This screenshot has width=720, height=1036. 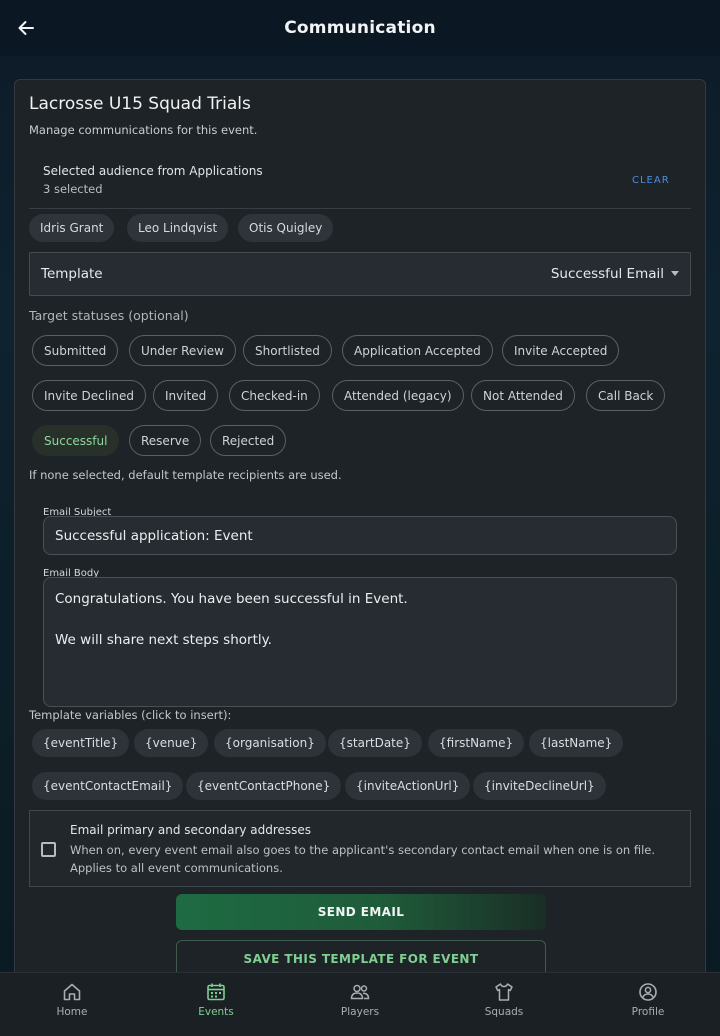 What do you see at coordinates (81, 743) in the screenshot?
I see `variable-chip: {eventTitle}` at bounding box center [81, 743].